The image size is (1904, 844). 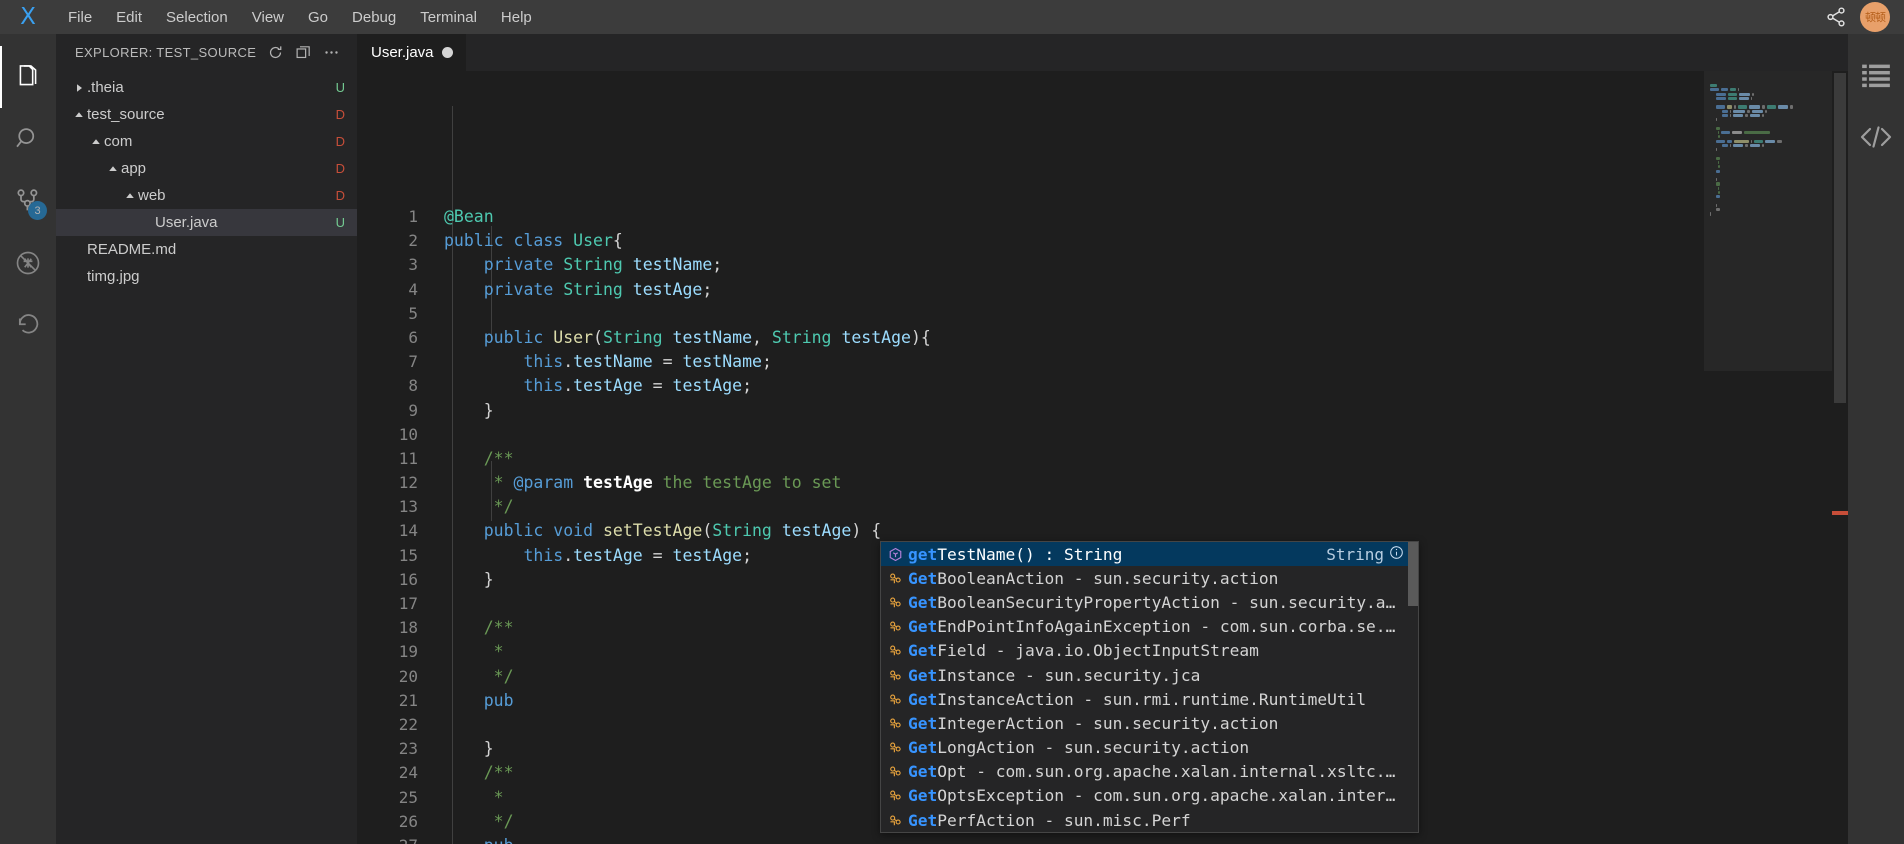 What do you see at coordinates (197, 17) in the screenshot?
I see `menu-item-selection: Selection` at bounding box center [197, 17].